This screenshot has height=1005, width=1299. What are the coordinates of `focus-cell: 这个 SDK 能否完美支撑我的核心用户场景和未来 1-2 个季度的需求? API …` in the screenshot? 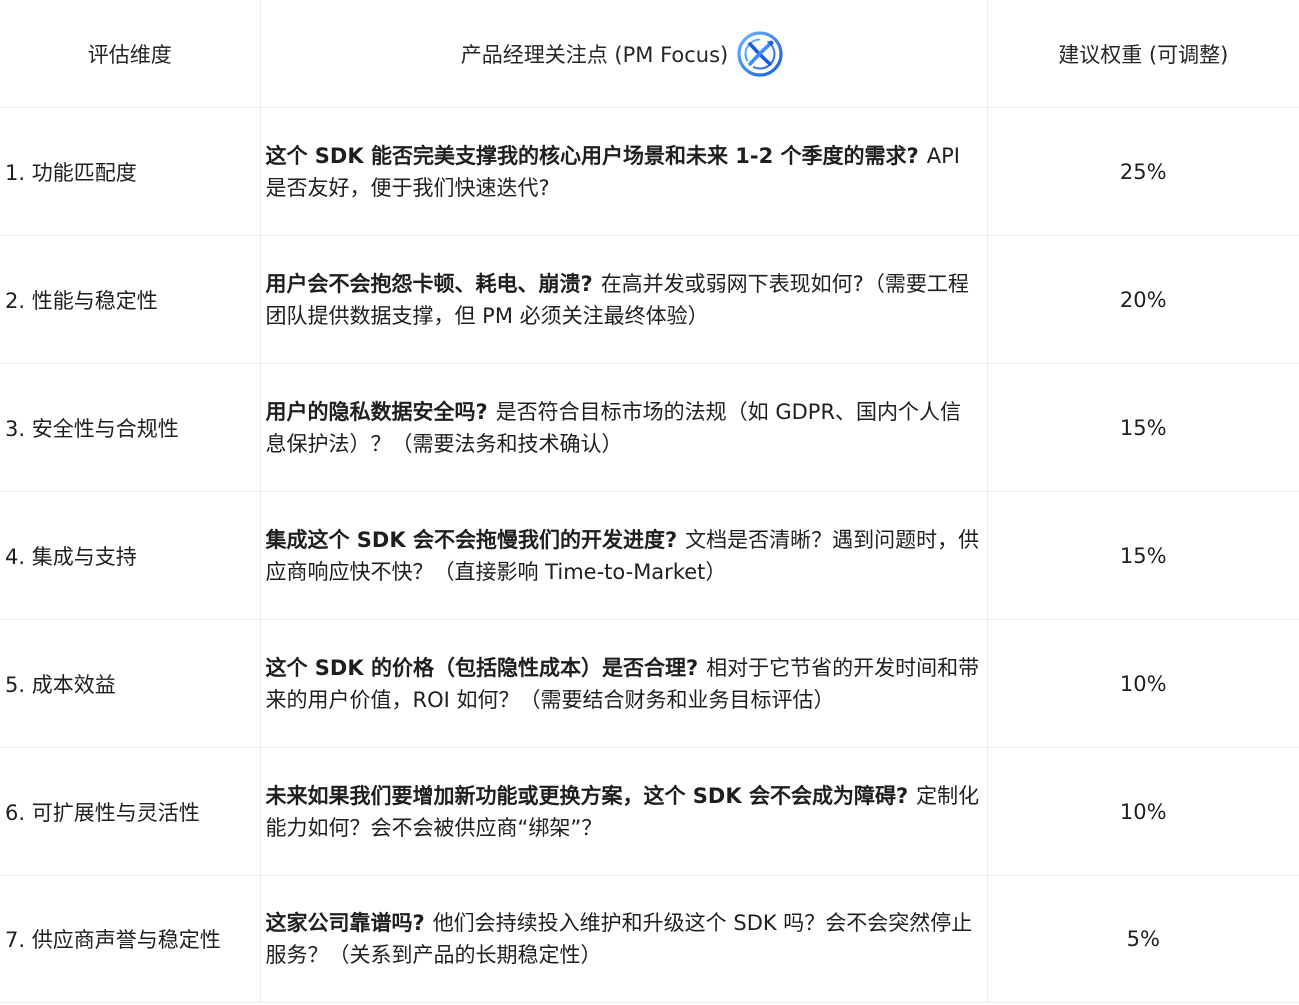 It's located at (623, 171).